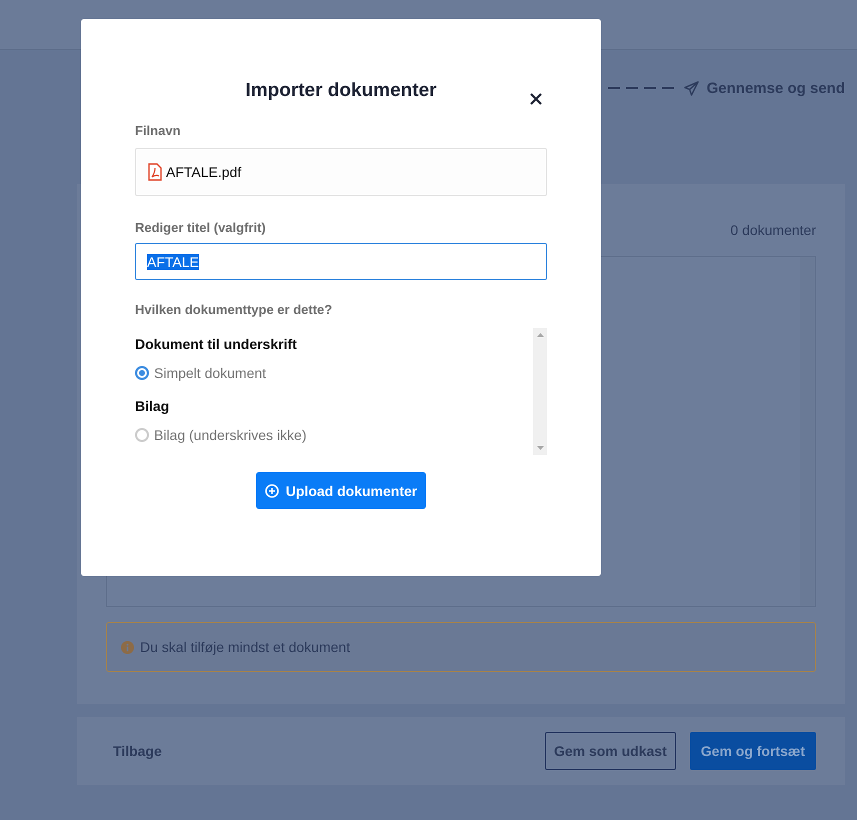  I want to click on upload-button: Upload dokumenter, so click(341, 490).